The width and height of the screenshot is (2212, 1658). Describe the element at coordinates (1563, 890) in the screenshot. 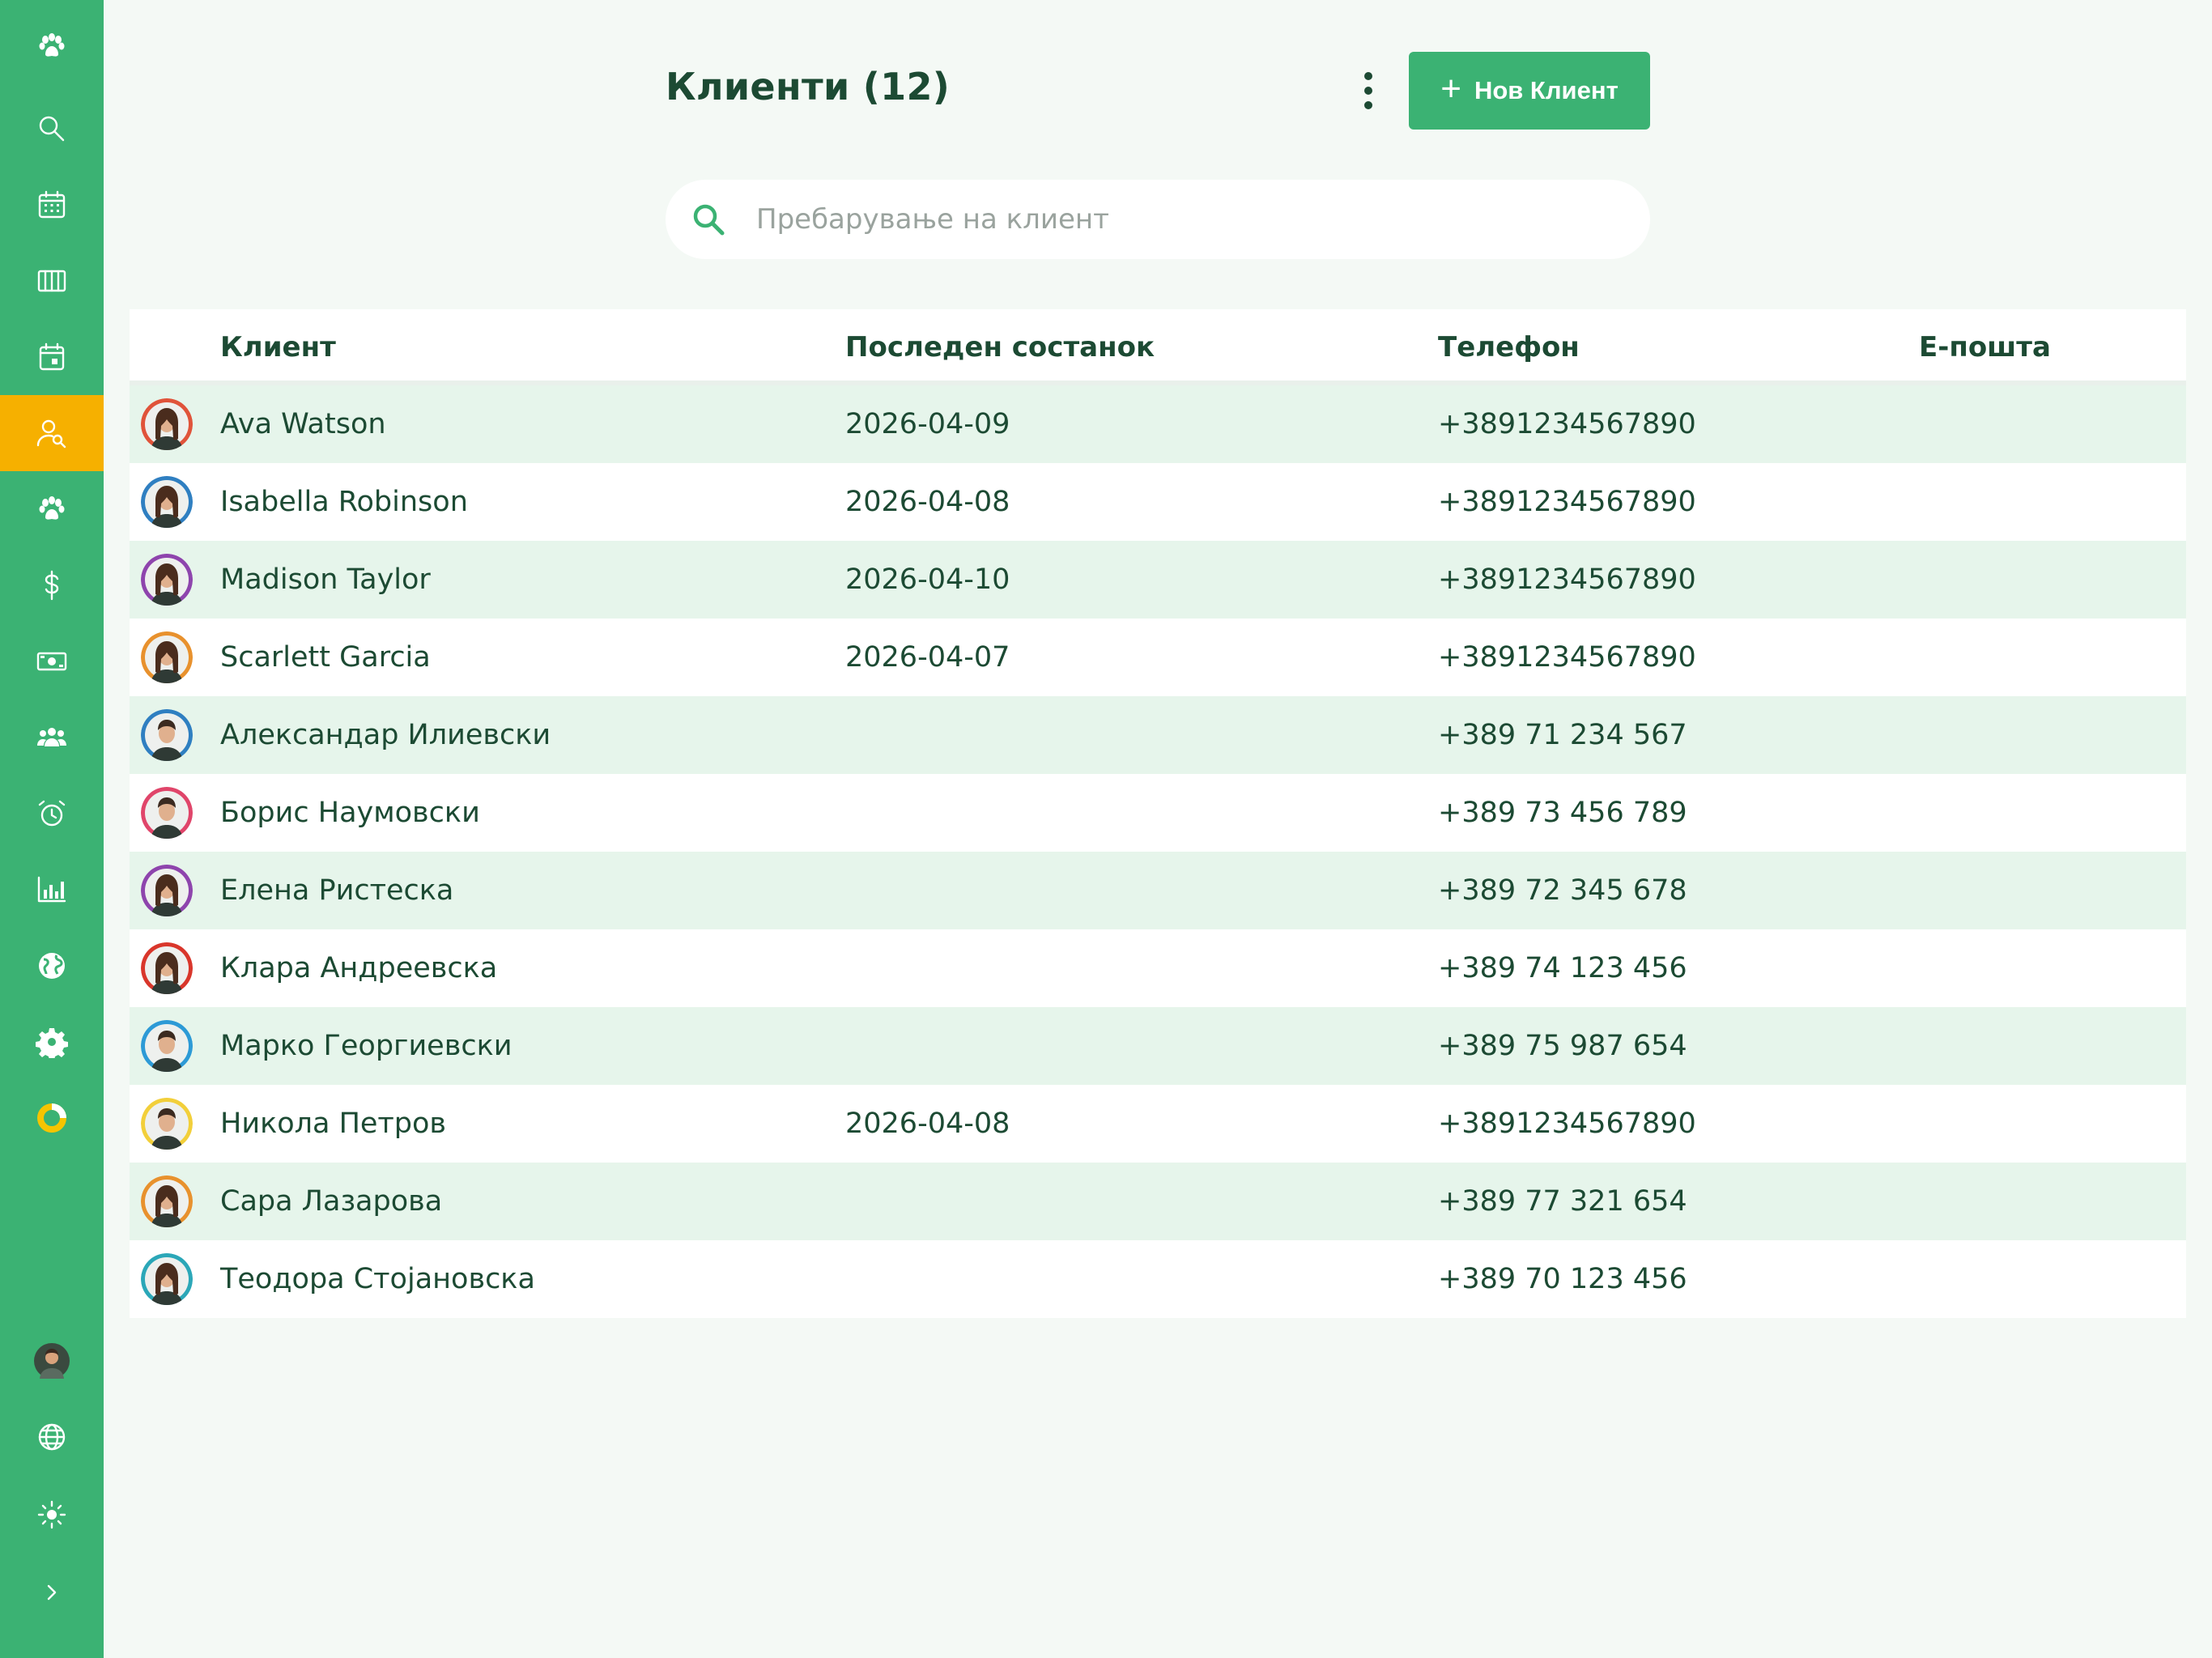

I see `client-phone: +389 72 345 678` at that location.